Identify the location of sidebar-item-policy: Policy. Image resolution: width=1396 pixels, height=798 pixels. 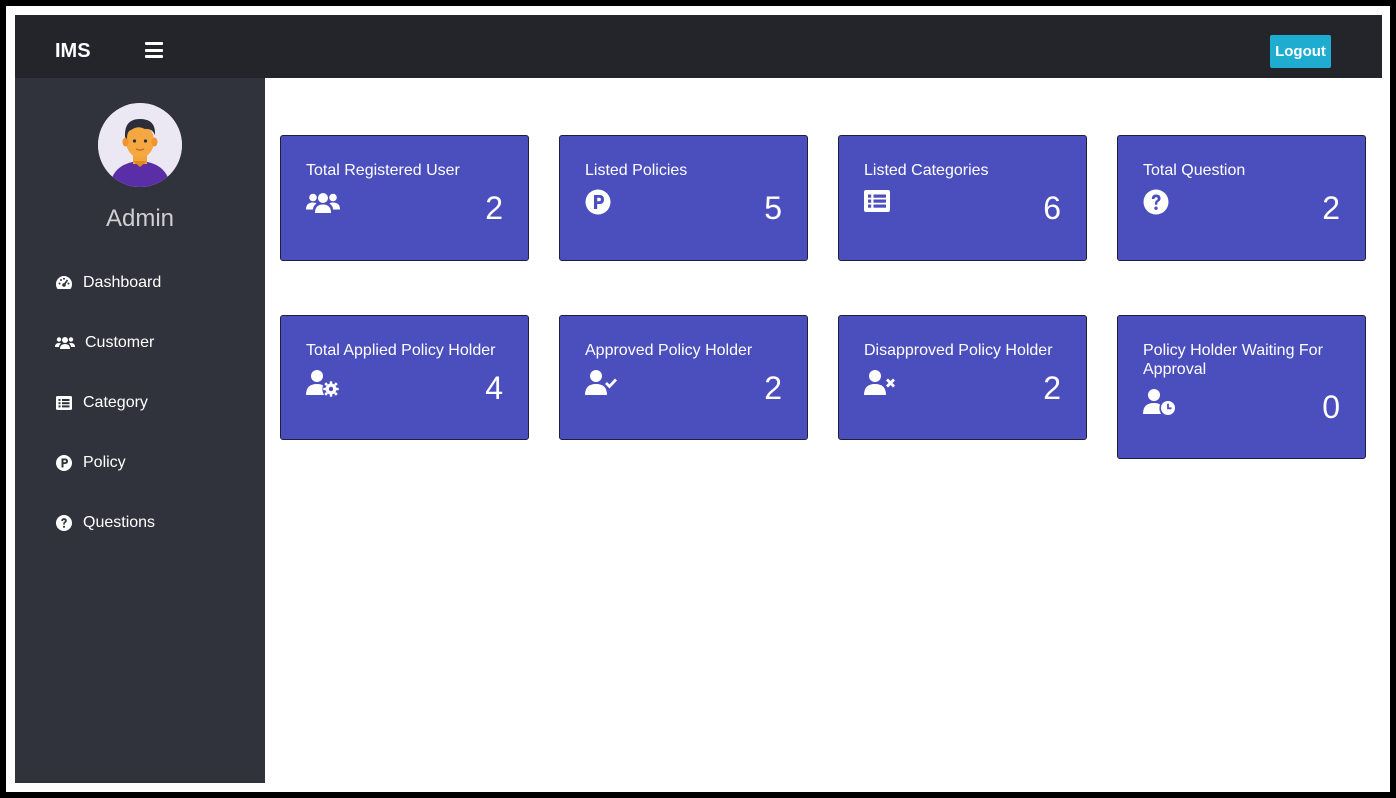
(155, 463).